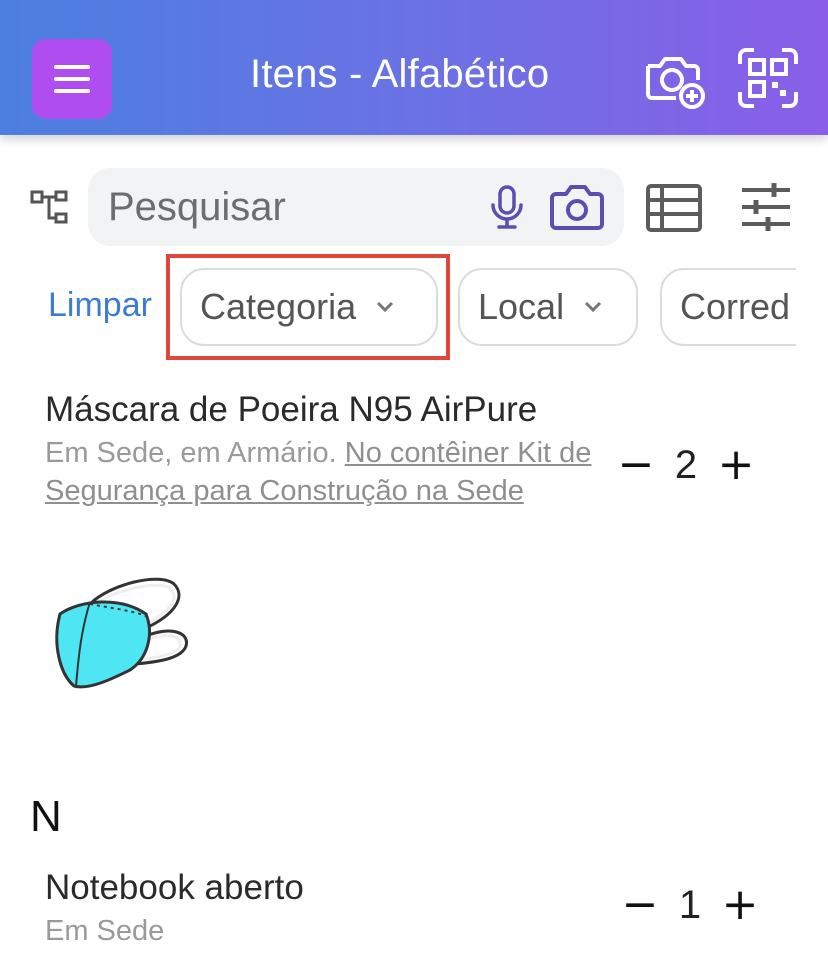  Describe the element at coordinates (100, 305) in the screenshot. I see `clear-filters-button: Limpar` at that location.